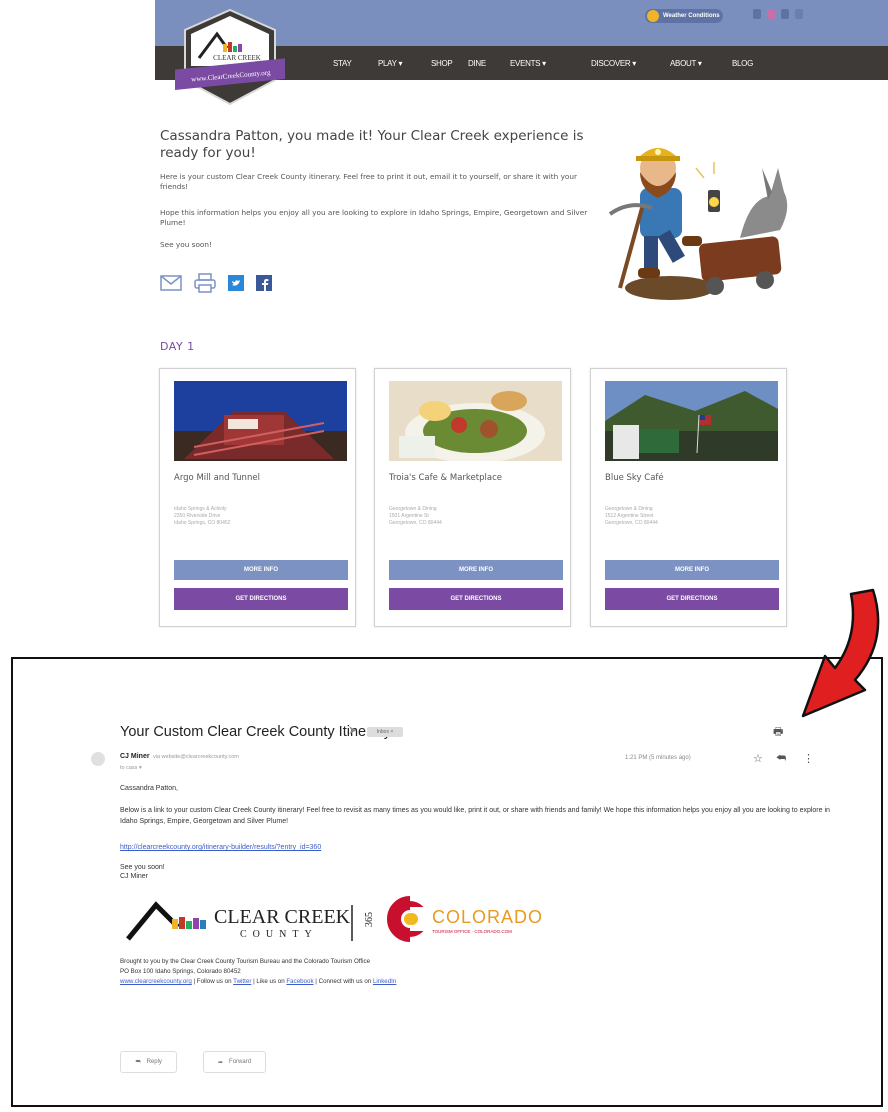  What do you see at coordinates (487, 917) in the screenshot?
I see `colorado-logo-text: COLORADO` at bounding box center [487, 917].